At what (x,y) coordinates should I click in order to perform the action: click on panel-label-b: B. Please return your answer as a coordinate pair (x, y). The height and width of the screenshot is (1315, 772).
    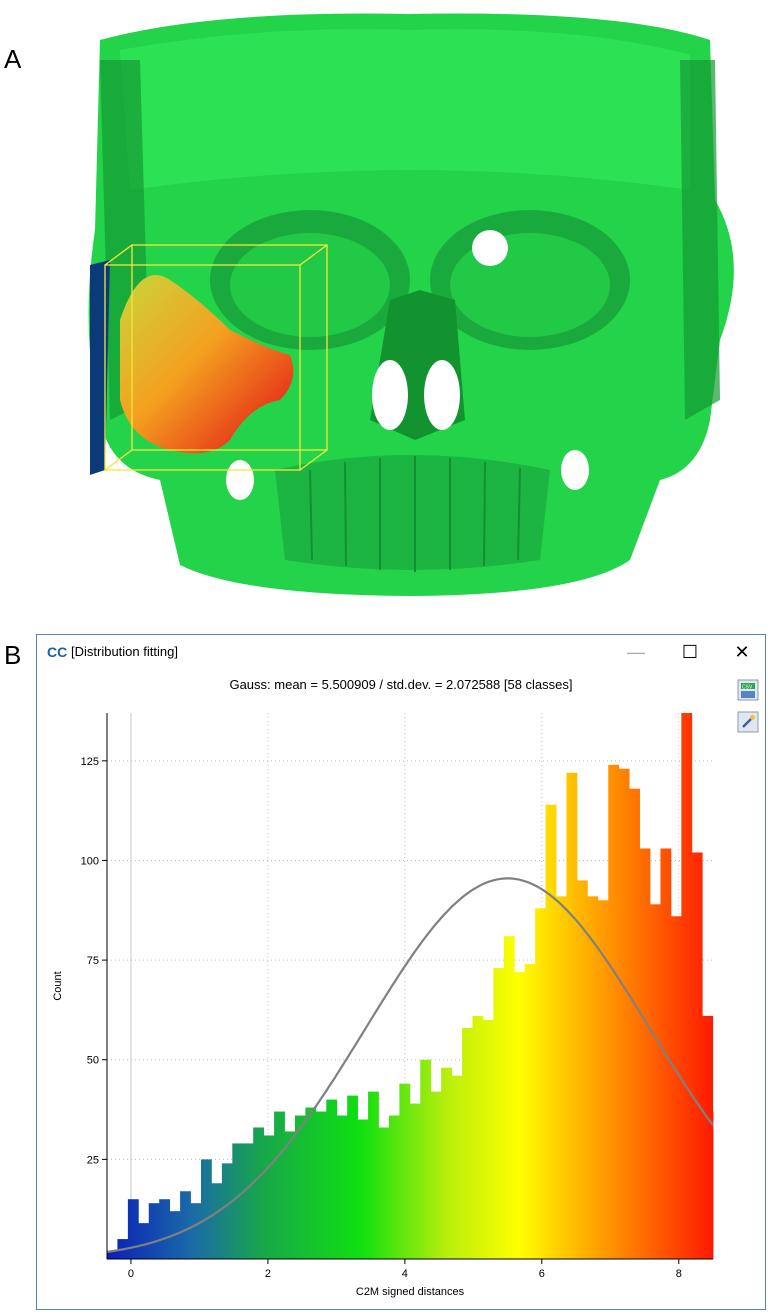
    Looking at the image, I should click on (13, 655).